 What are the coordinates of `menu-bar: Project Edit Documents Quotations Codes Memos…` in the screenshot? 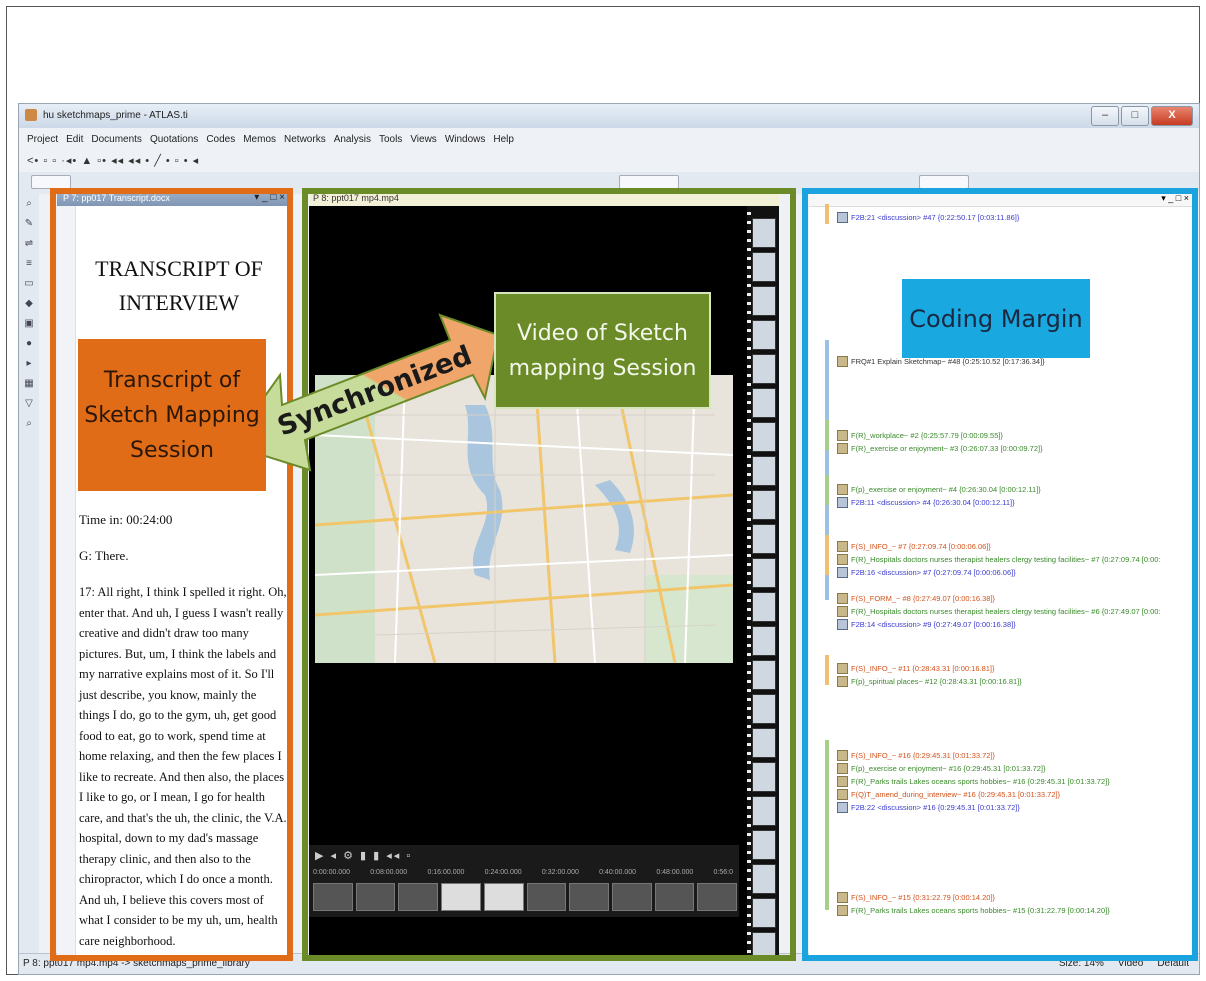 It's located at (609, 139).